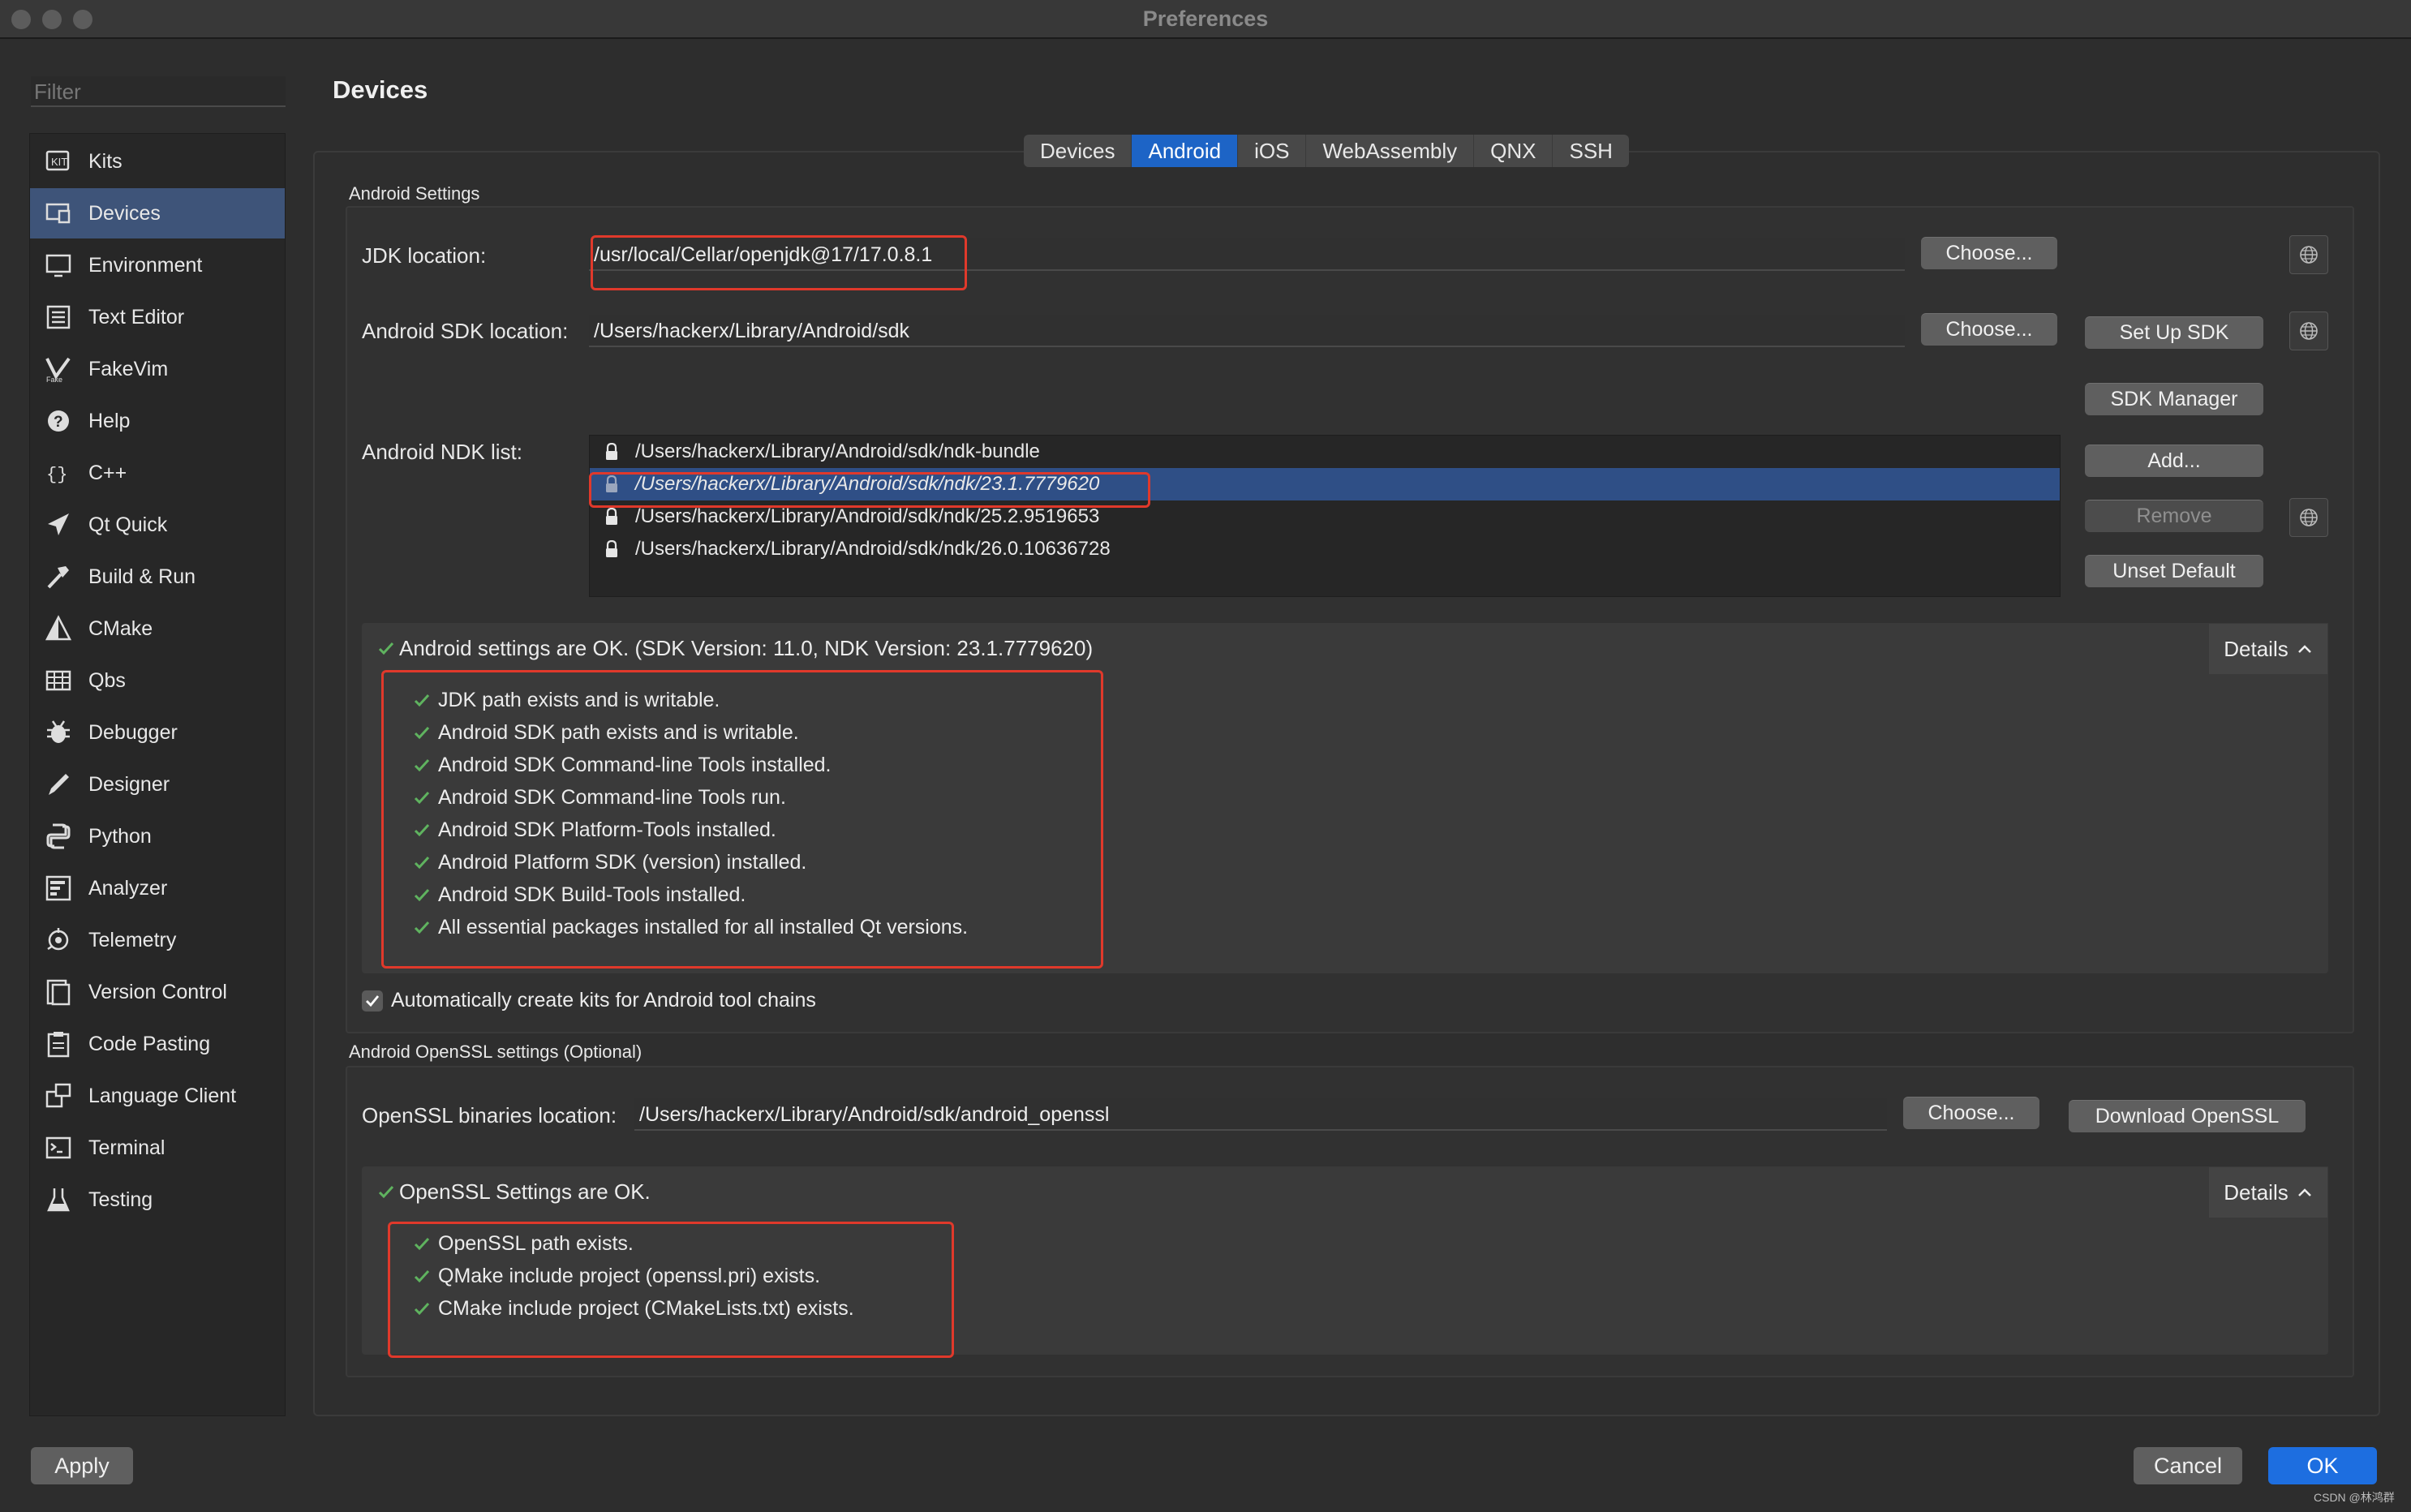 The width and height of the screenshot is (2411, 1512). Describe the element at coordinates (59, 784) in the screenshot. I see `designer-icon` at that location.